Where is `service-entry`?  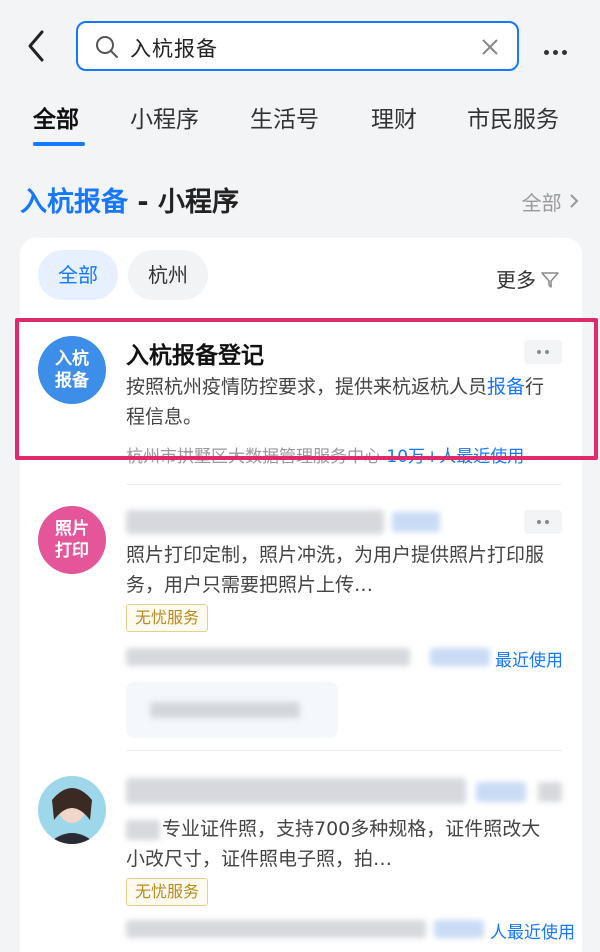
service-entry is located at coordinates (232, 710).